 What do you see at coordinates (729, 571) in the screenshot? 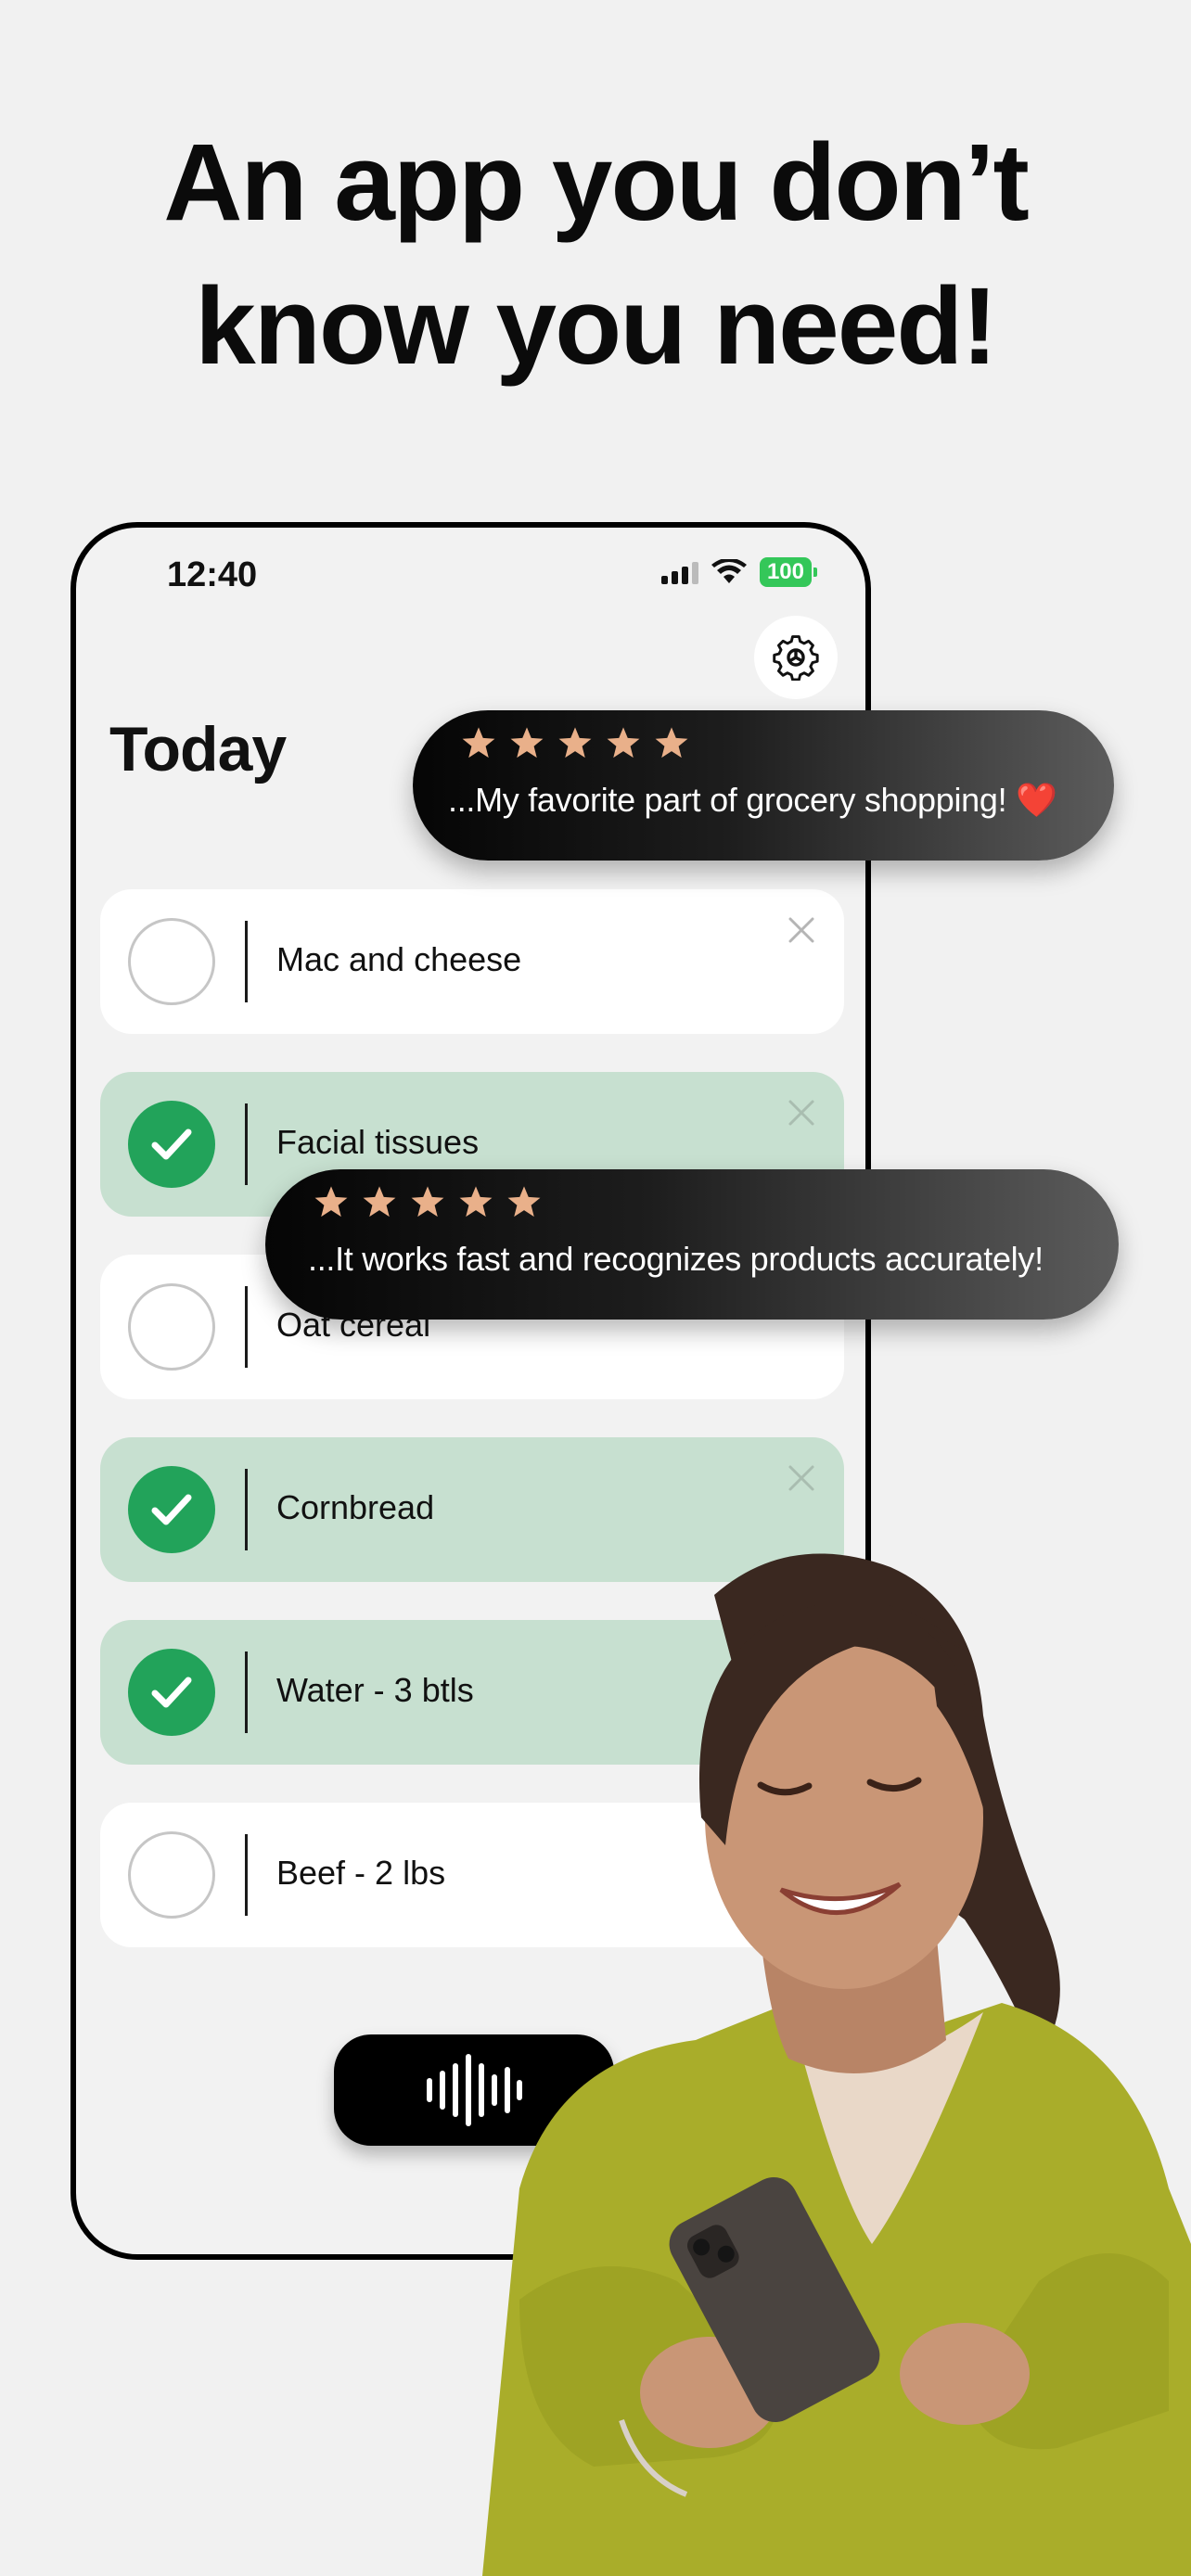
I see `wifi-icon` at bounding box center [729, 571].